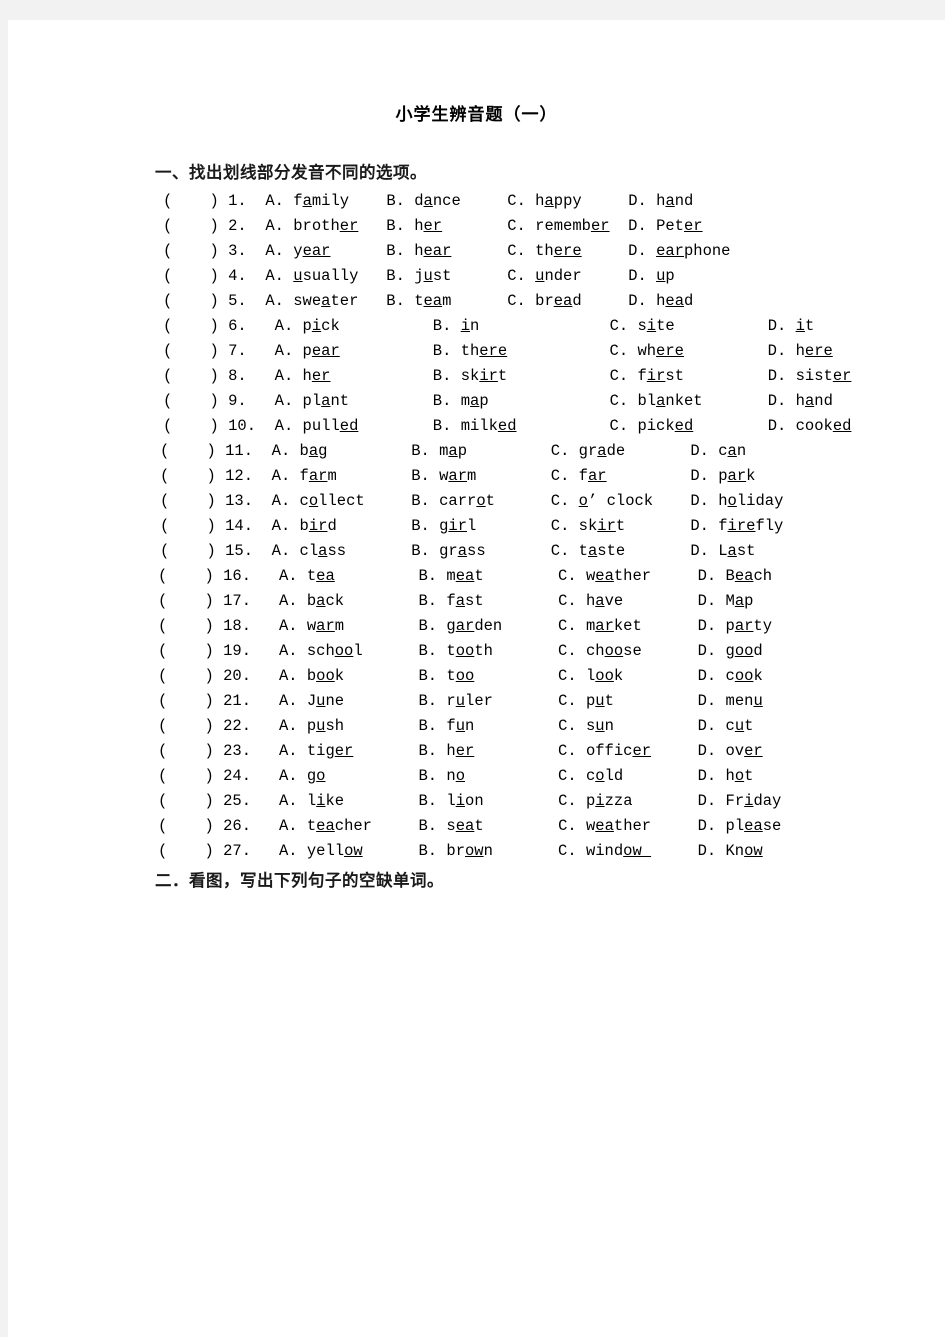  What do you see at coordinates (726, 601) in the screenshot?
I see `answer-option: D. Map` at bounding box center [726, 601].